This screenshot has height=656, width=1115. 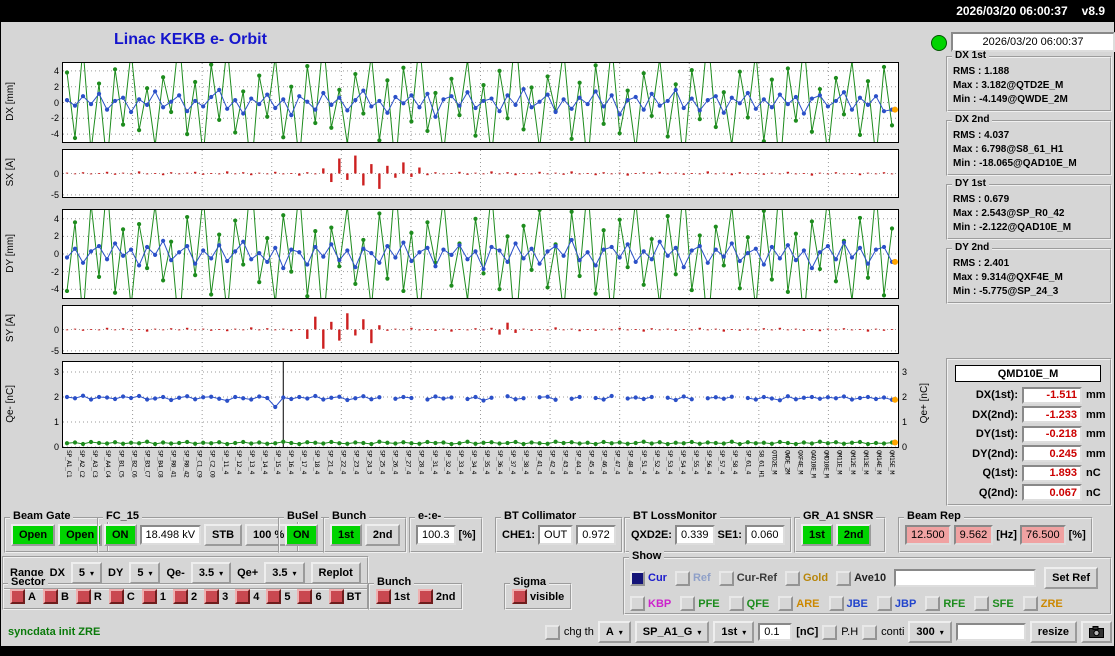 What do you see at coordinates (475, 102) in the screenshot?
I see `dx-orbit-plot: 4 2 0 -2 -4` at bounding box center [475, 102].